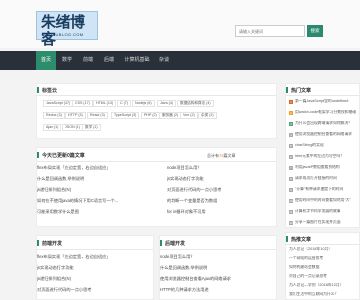  I want to click on site-logo: 朱绪博客 ZHUXUBLOG.COM, so click(67, 29).